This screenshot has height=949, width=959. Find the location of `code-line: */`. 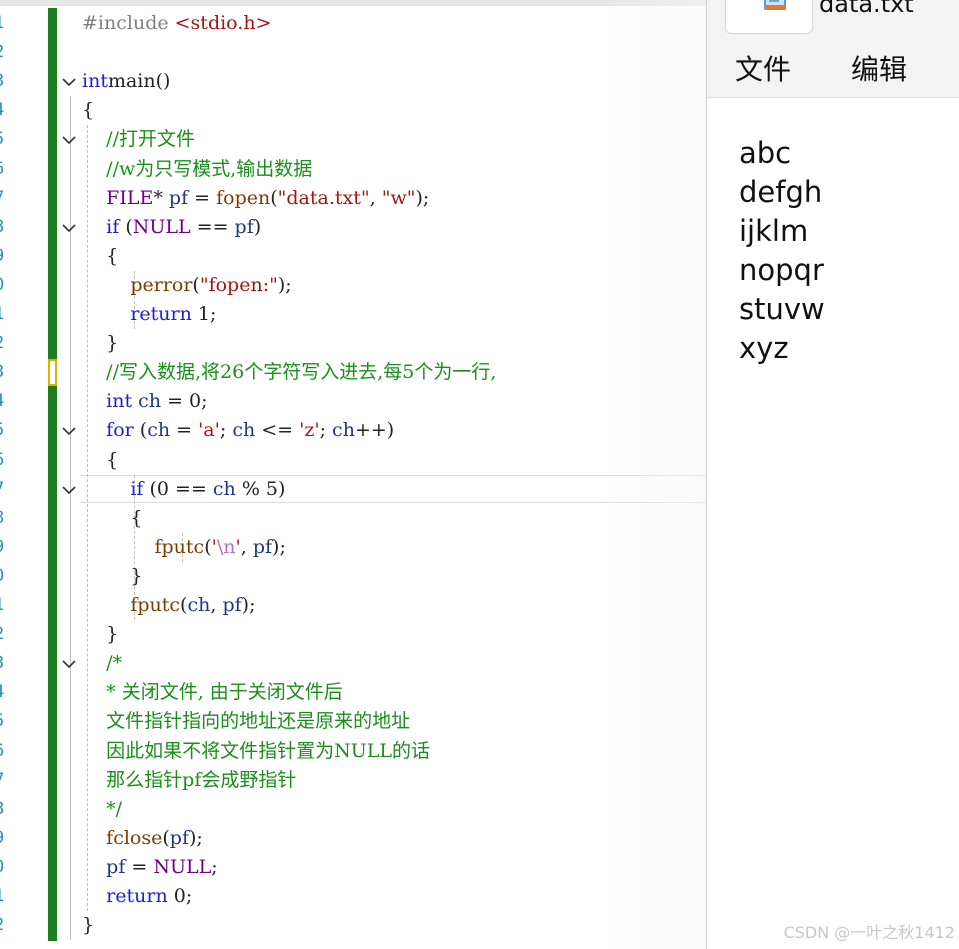

code-line: */ is located at coordinates (102, 809).